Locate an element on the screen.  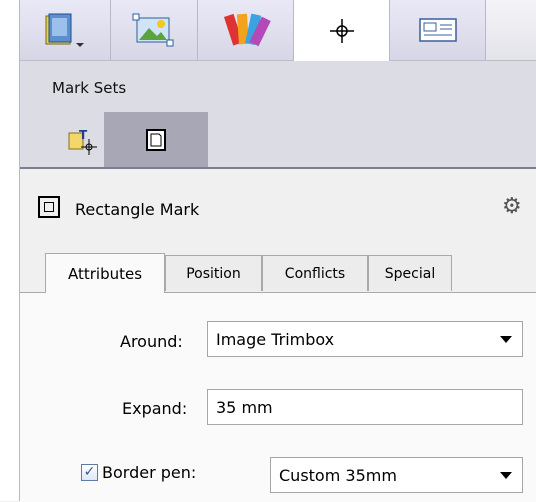
tab-layout is located at coordinates (438, 30).